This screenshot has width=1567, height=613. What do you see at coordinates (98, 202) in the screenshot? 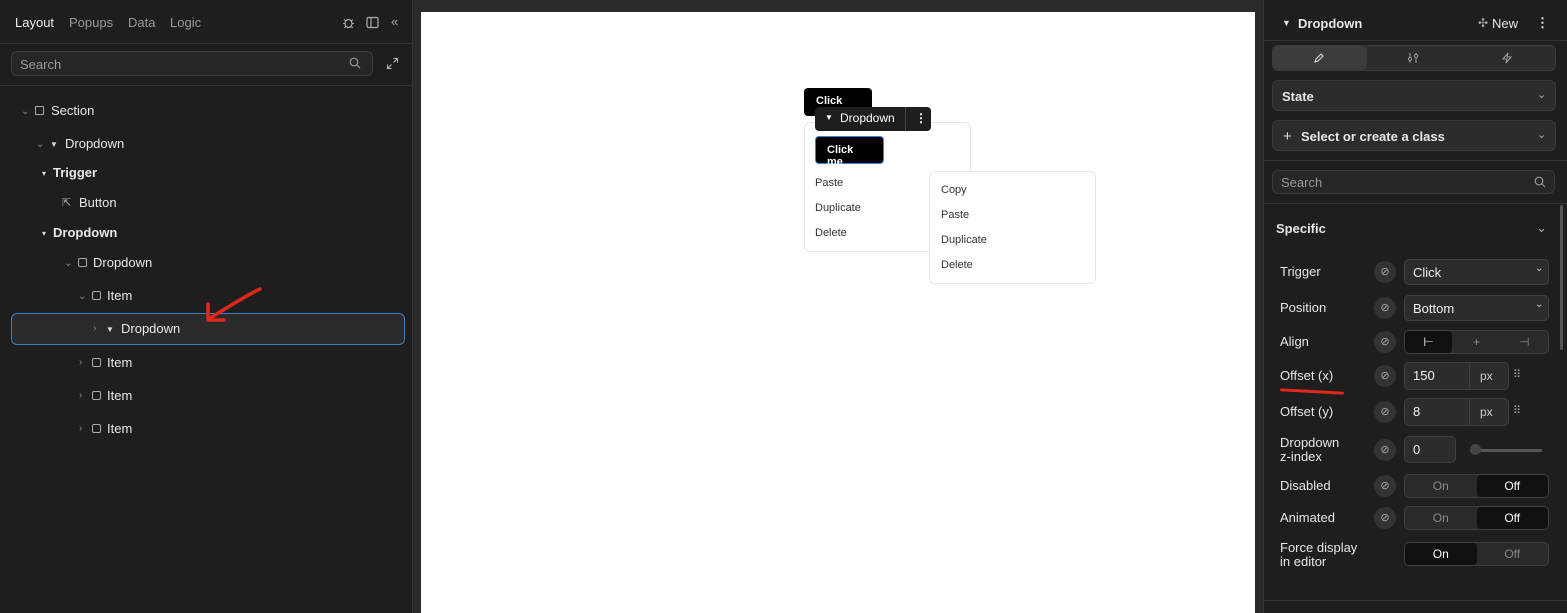
I see `tree-item-button: Button` at bounding box center [98, 202].